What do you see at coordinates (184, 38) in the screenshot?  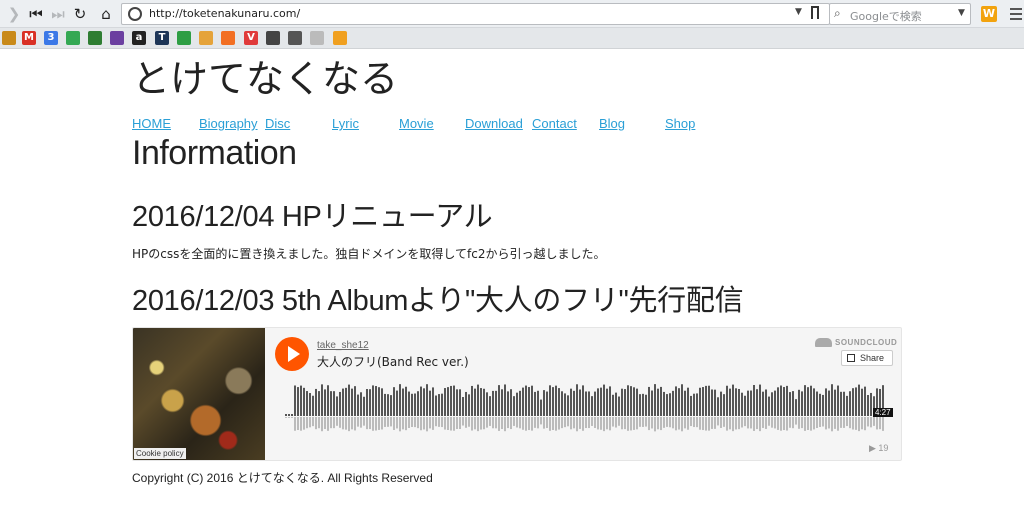 I see `stats-icon` at bounding box center [184, 38].